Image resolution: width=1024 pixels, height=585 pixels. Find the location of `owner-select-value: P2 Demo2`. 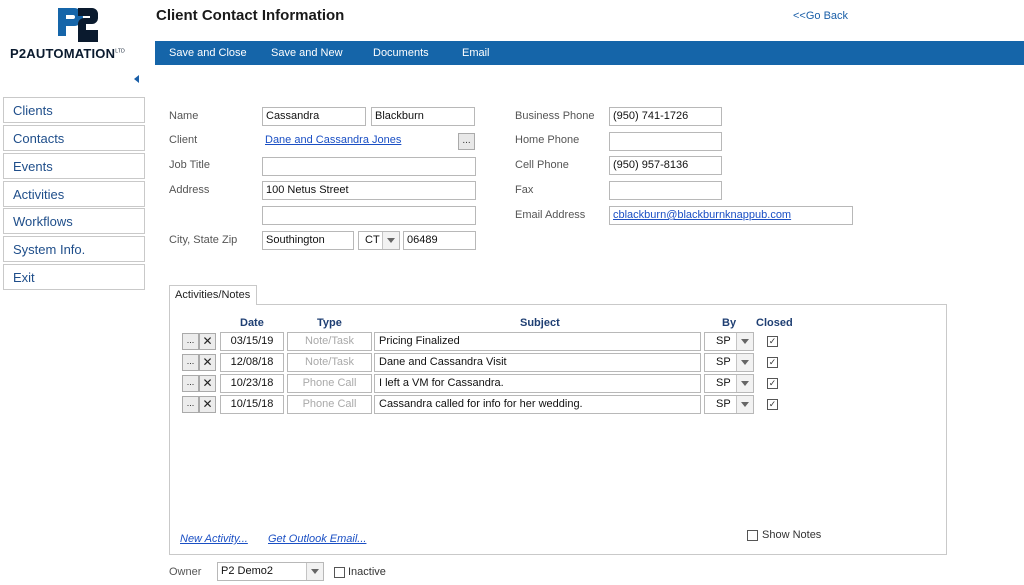

owner-select-value: P2 Demo2 is located at coordinates (247, 571).